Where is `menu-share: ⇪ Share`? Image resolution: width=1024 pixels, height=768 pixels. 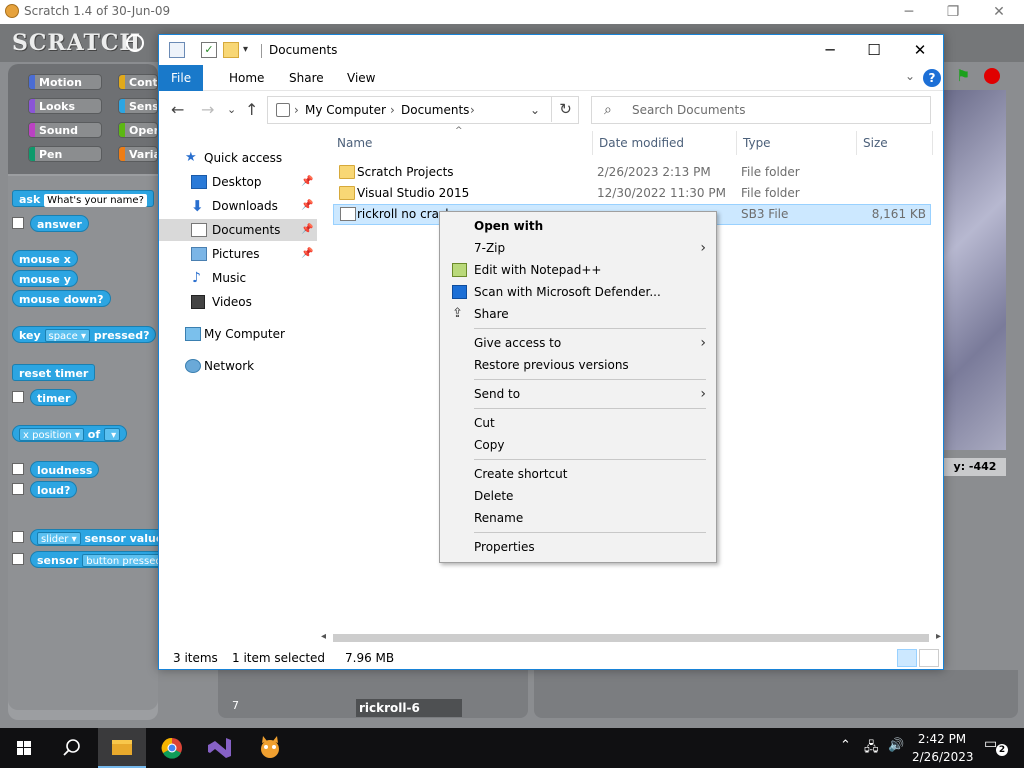 menu-share: ⇪ Share is located at coordinates (578, 314).